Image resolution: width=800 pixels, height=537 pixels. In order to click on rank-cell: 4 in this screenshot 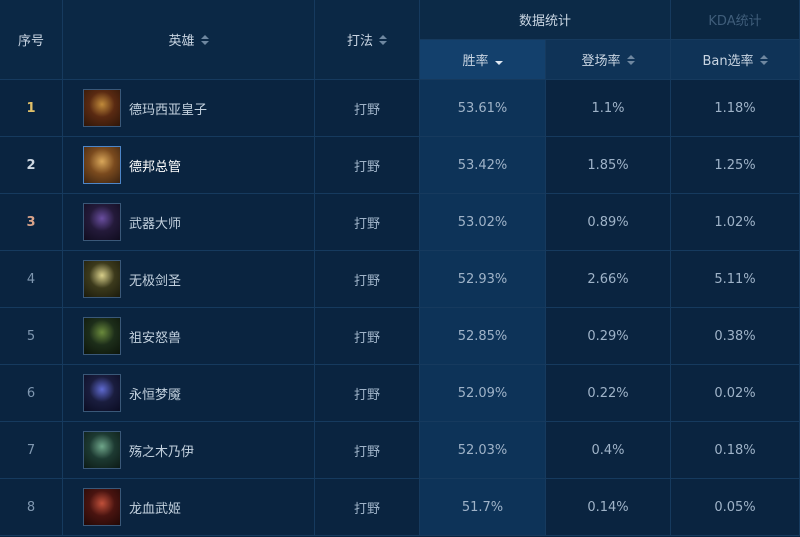, I will do `click(31, 279)`.